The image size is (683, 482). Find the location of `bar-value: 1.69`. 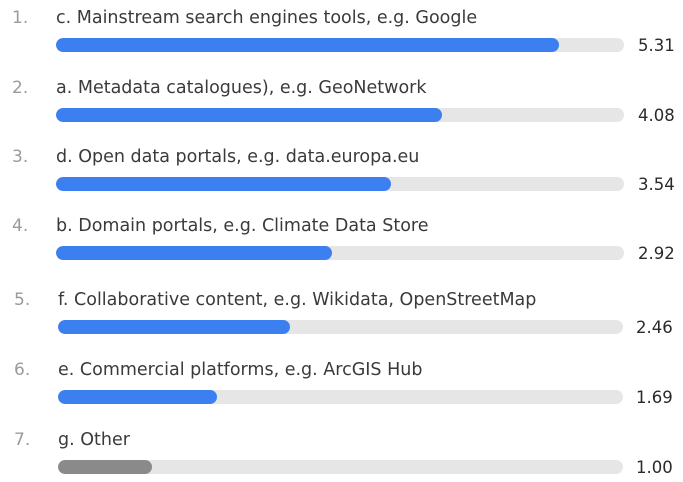

bar-value: 1.69 is located at coordinates (654, 397).